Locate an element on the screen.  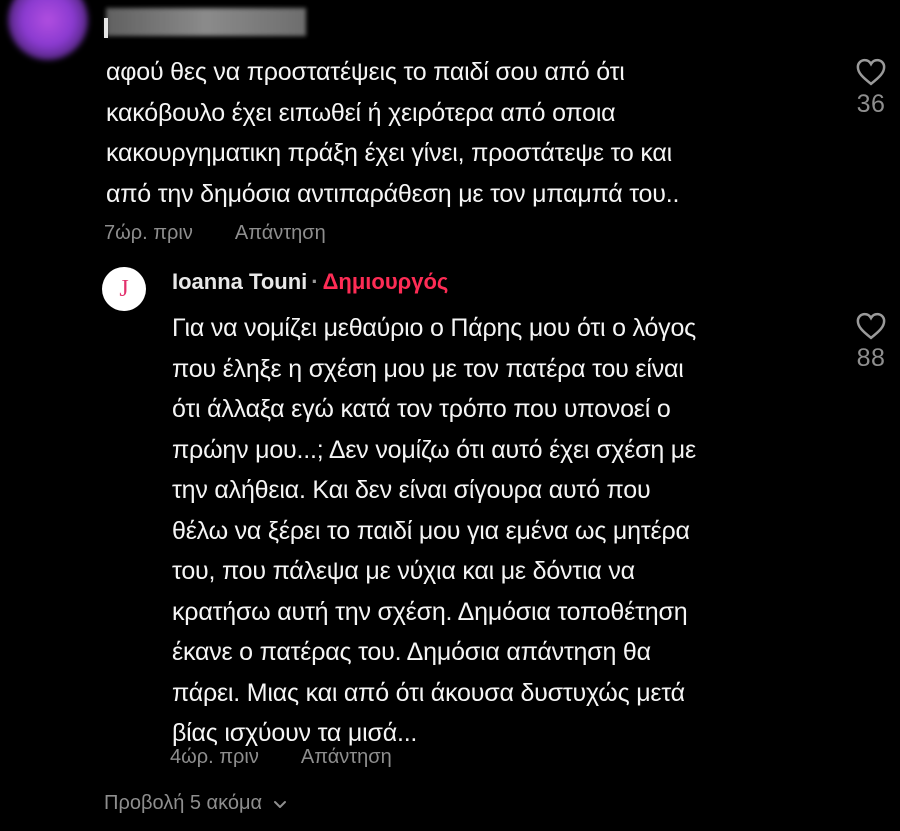
comment-timestamp: 7ώρ. πριν is located at coordinates (148, 233).